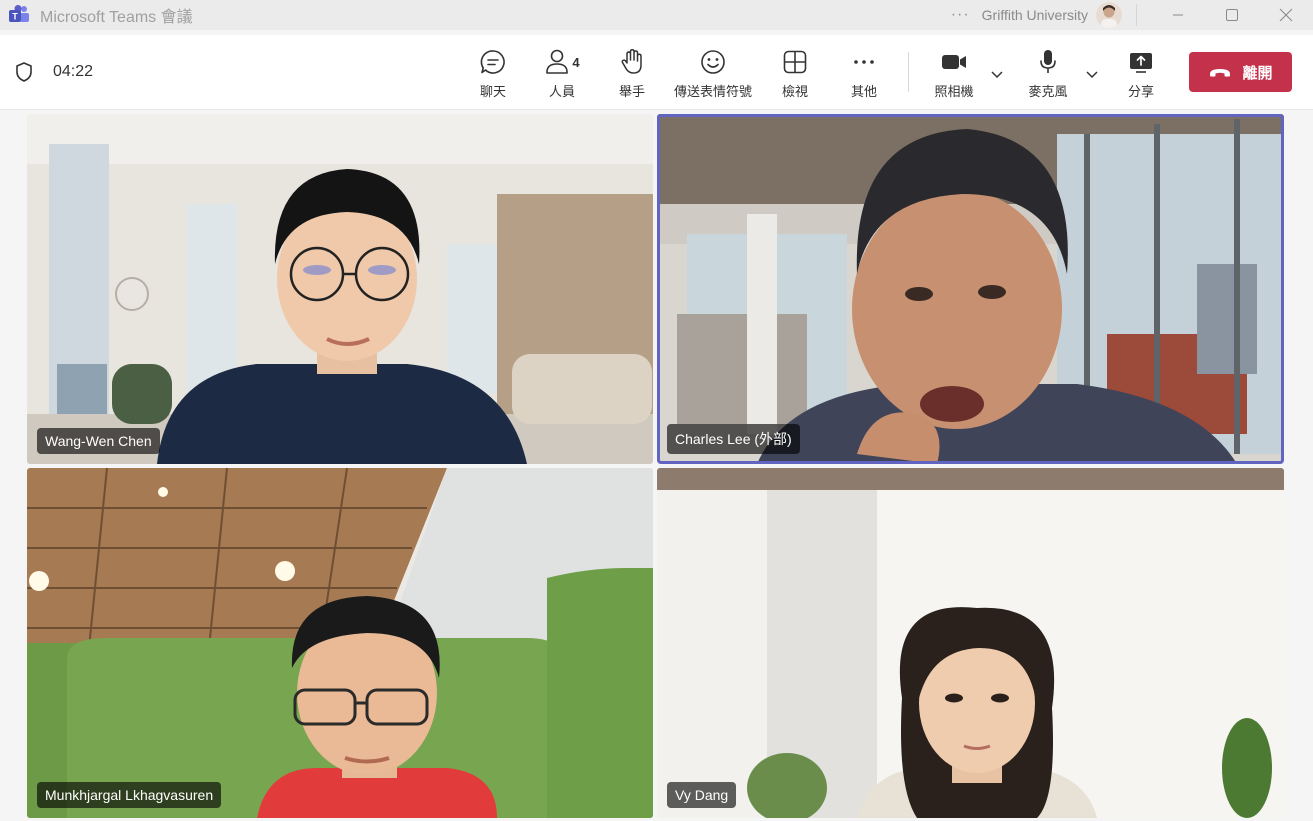  Describe the element at coordinates (712, 91) in the screenshot. I see `reactions-label: 傳送表情符號` at that location.